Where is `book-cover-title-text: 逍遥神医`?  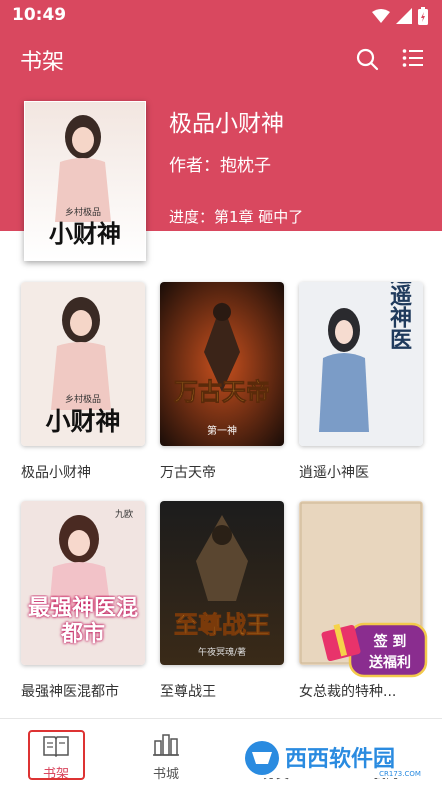
book-cover-title-text: 逍遥神医 is located at coordinates (399, 316).